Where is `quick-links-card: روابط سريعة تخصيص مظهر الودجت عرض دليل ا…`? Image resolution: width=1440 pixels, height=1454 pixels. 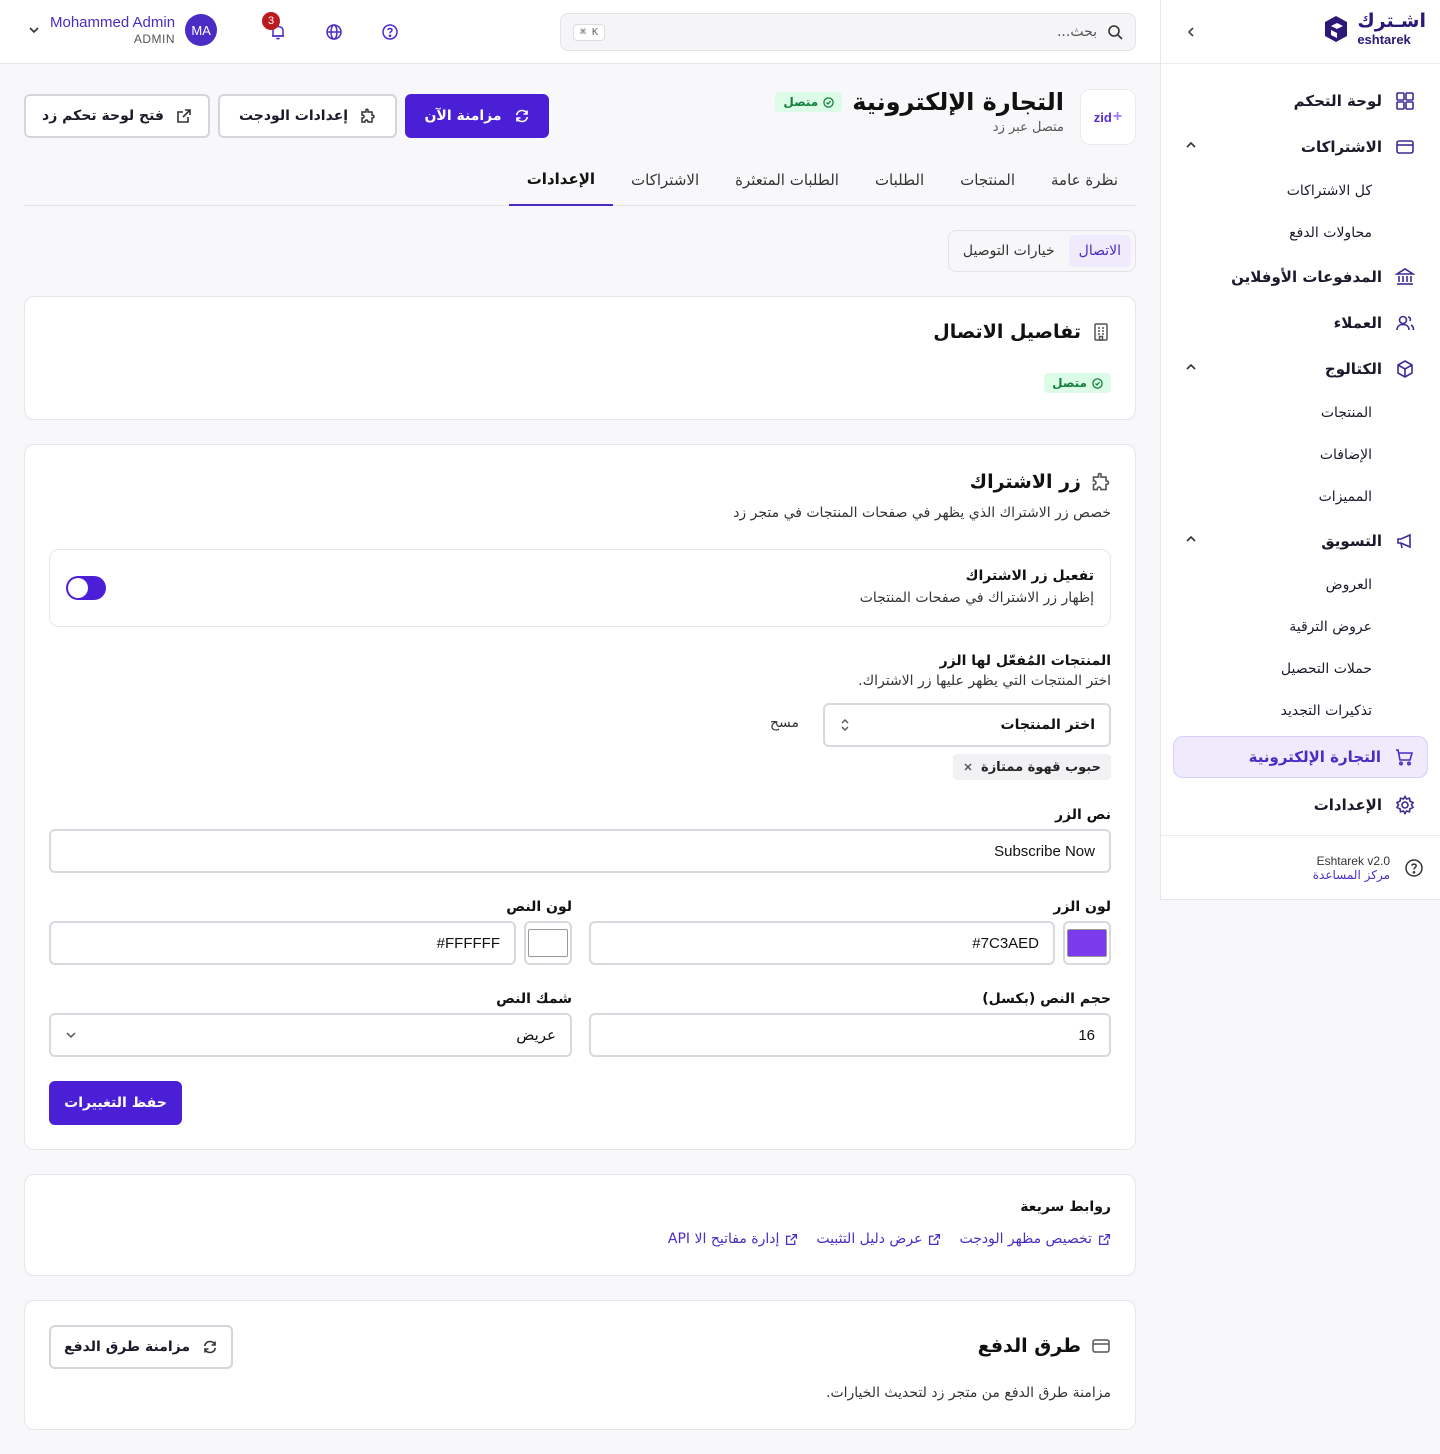
quick-links-card: روابط سريعة تخصيص مظهر الودجت عرض دليل ا… is located at coordinates (580, 1225).